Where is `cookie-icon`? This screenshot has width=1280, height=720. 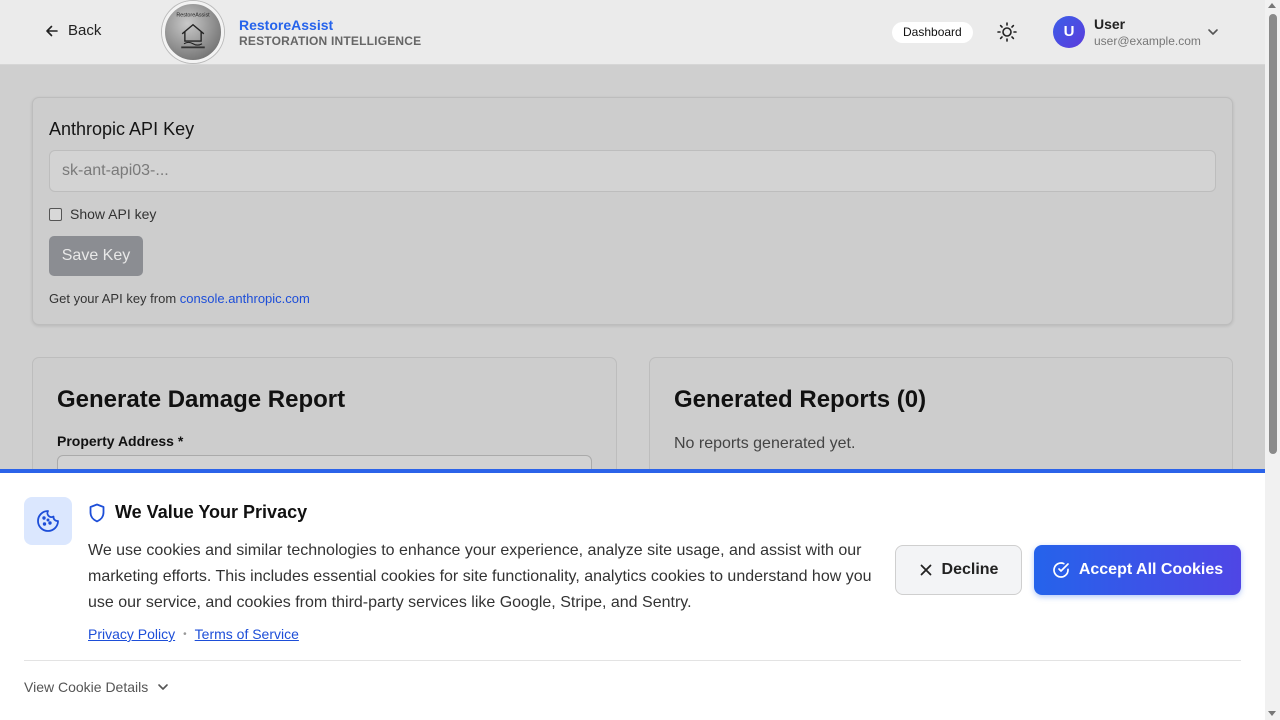 cookie-icon is located at coordinates (48, 521).